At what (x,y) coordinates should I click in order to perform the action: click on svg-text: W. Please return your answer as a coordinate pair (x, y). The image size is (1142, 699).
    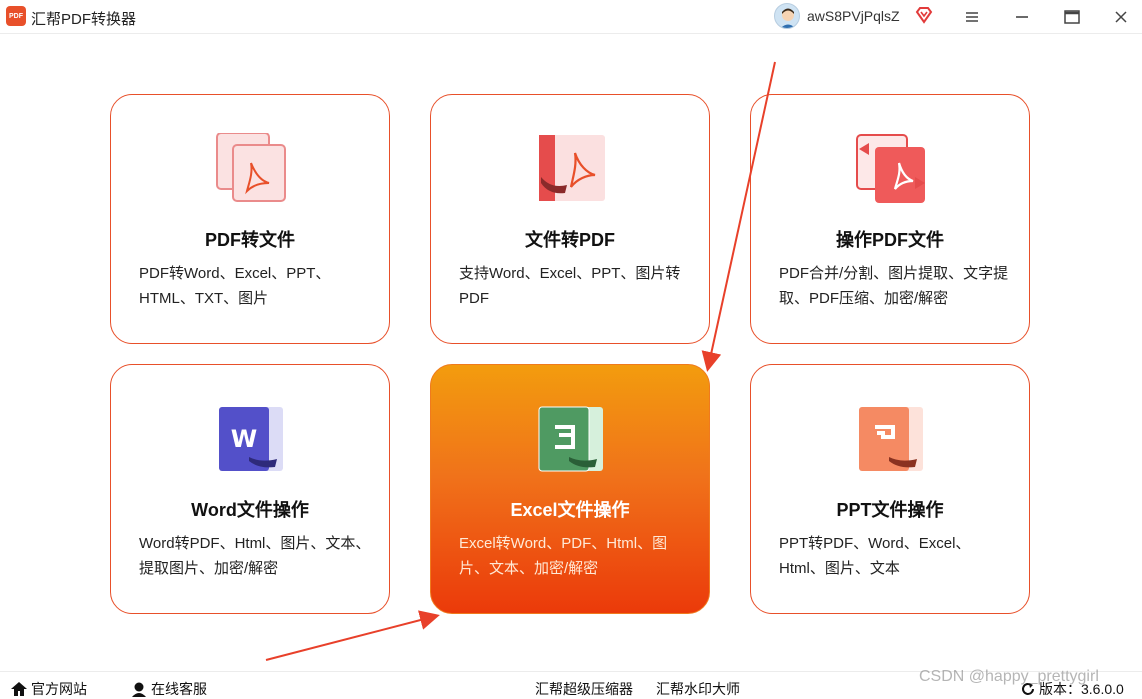
    Looking at the image, I should click on (244, 439).